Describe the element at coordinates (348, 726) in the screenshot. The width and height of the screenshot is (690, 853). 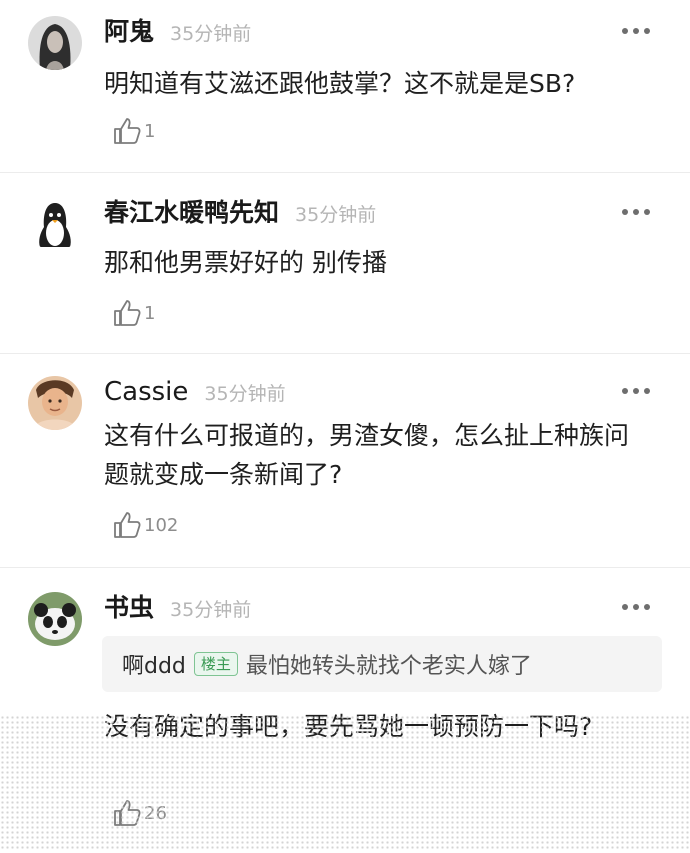
I see `comment-text: 没有确定的事吧，要先骂她一顿预防一下吗?` at that location.